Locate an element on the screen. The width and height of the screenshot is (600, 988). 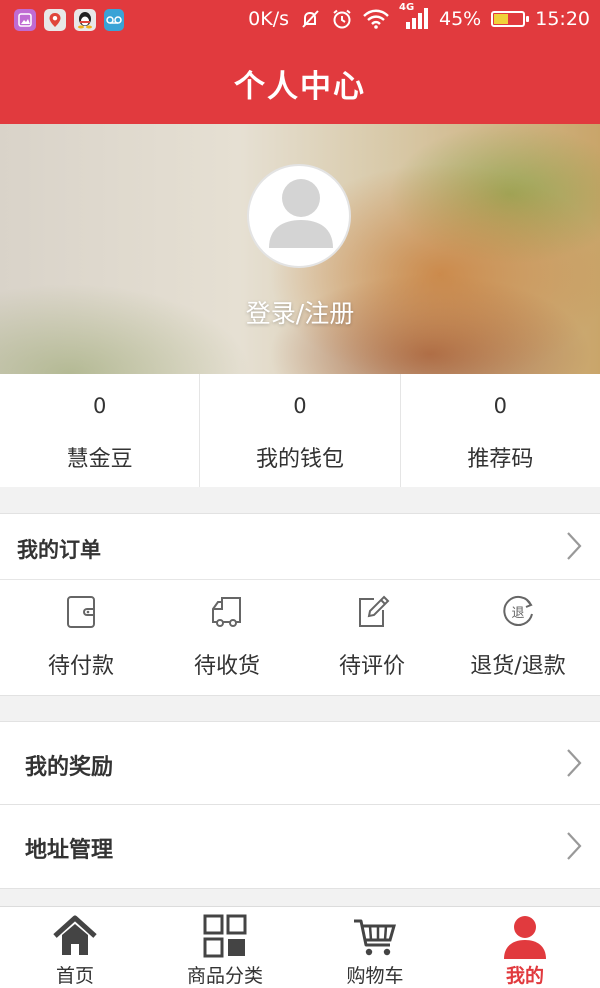
page-title: 个人中心 is located at coordinates (300, 86).